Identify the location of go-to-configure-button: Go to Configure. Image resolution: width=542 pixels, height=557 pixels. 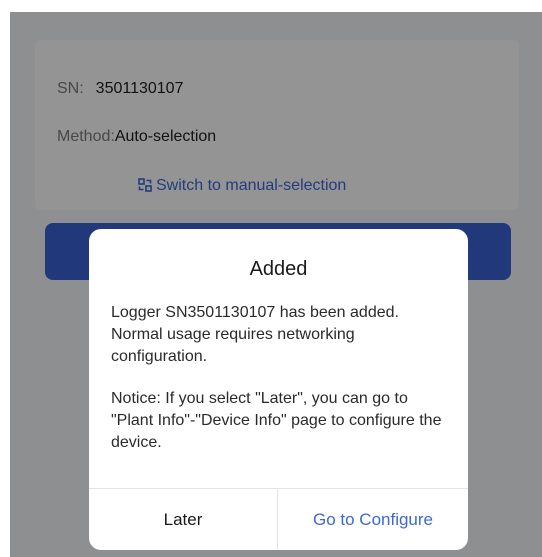
(373, 519).